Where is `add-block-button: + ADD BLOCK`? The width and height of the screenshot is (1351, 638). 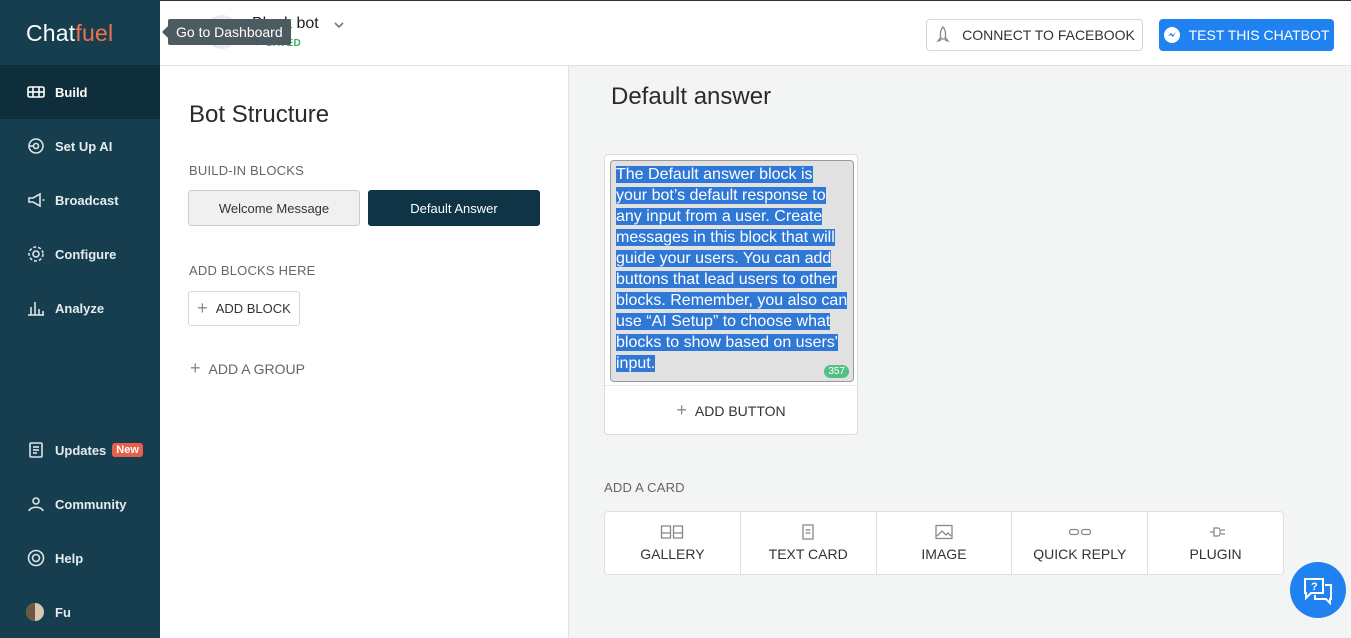
add-block-button: + ADD BLOCK is located at coordinates (244, 308).